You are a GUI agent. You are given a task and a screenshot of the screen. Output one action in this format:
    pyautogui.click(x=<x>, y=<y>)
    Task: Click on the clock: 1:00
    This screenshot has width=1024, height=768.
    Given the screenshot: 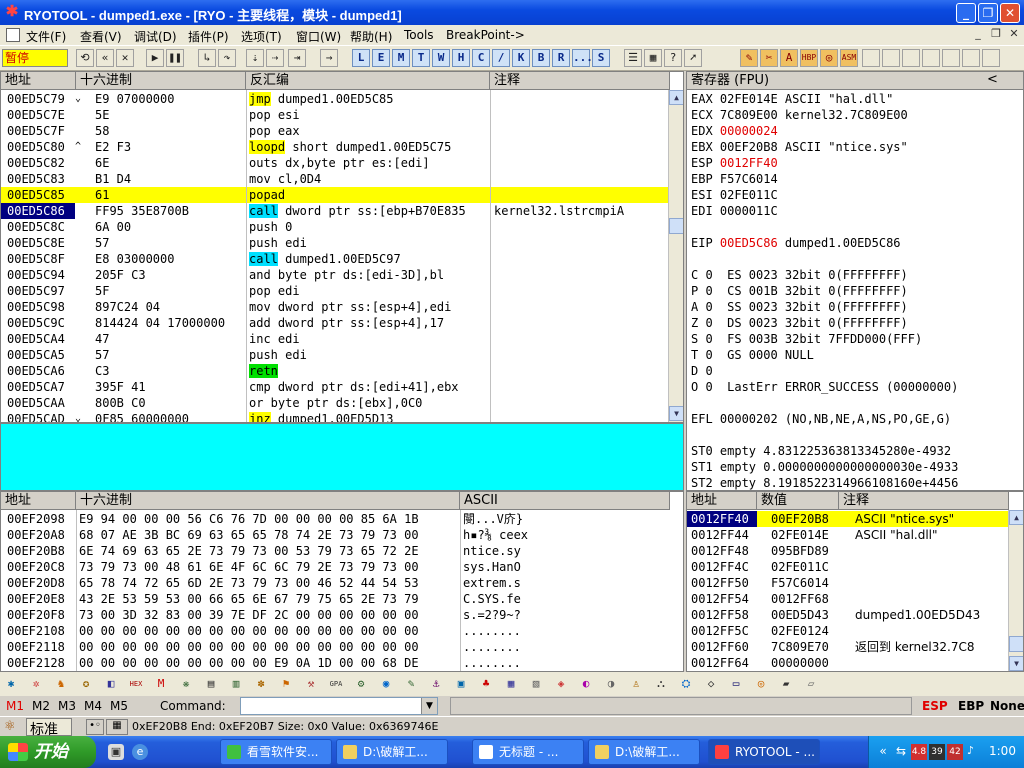 What is the action you would take?
    pyautogui.click(x=1002, y=751)
    